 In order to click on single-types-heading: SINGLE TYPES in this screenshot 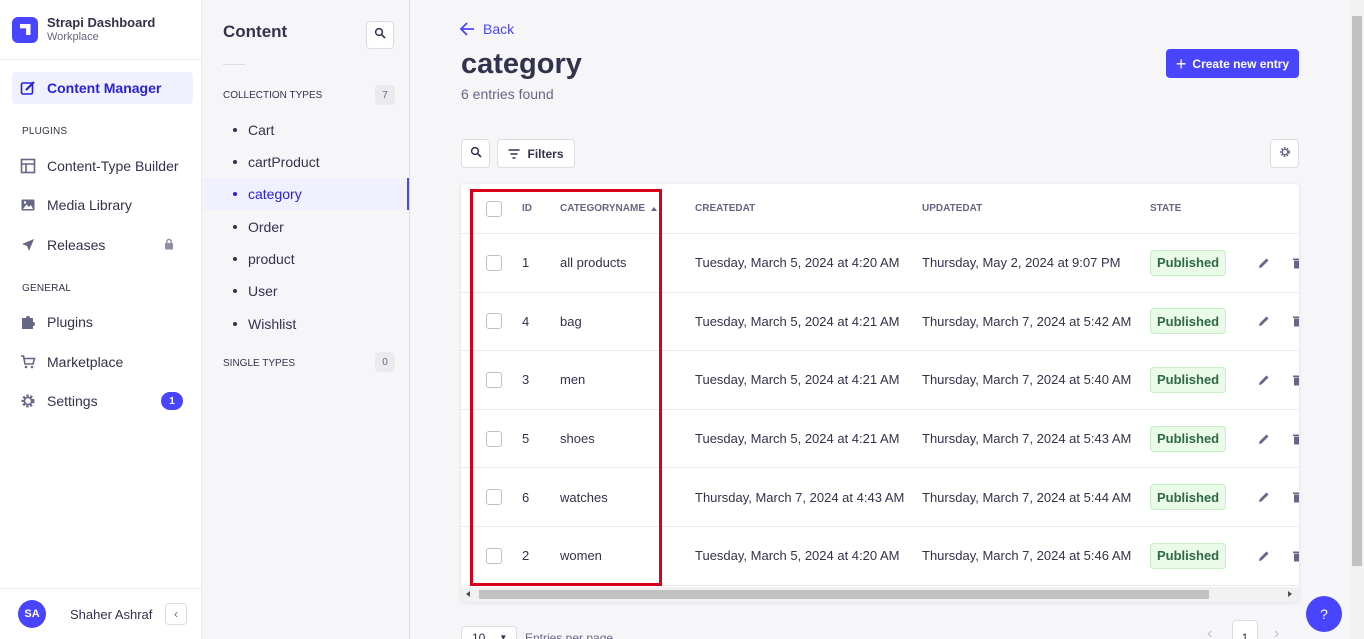, I will do `click(259, 363)`.